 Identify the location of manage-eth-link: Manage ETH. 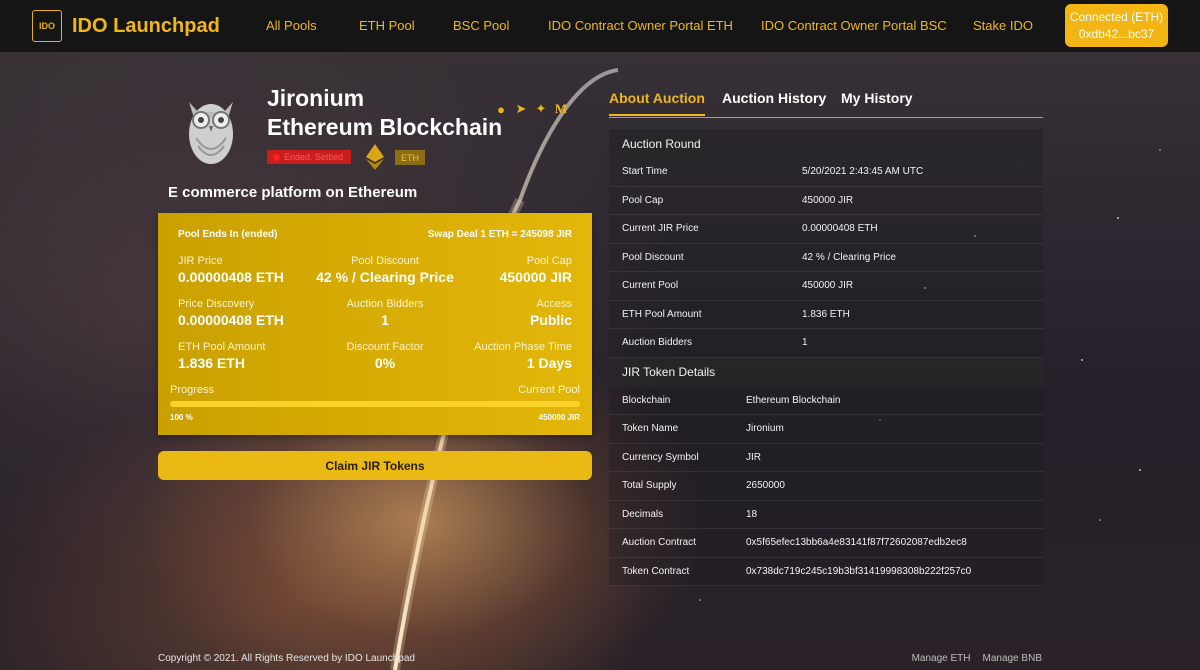
(941, 658).